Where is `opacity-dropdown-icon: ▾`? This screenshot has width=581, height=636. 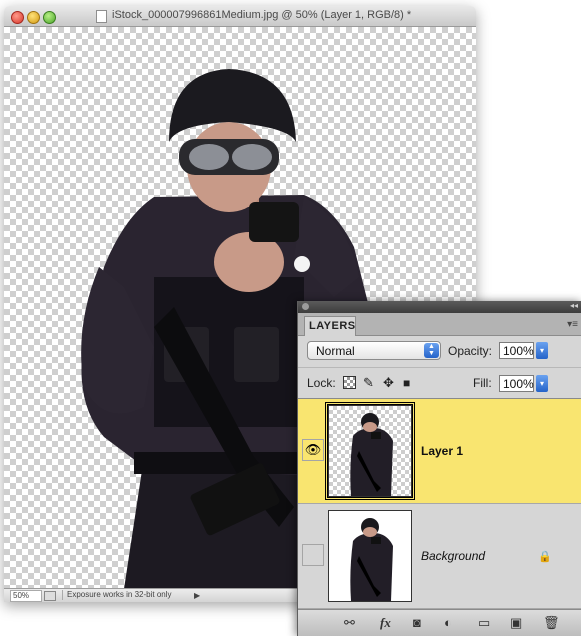 opacity-dropdown-icon: ▾ is located at coordinates (542, 350).